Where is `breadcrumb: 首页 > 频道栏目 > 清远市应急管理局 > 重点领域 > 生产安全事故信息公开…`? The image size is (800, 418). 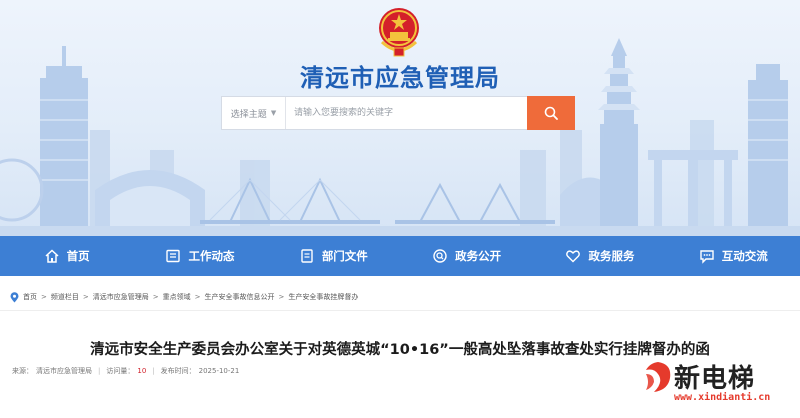
breadcrumb: 首页 > 频道栏目 > 清远市应急管理局 > 重点领域 > 生产安全事故信息公开… is located at coordinates (184, 297).